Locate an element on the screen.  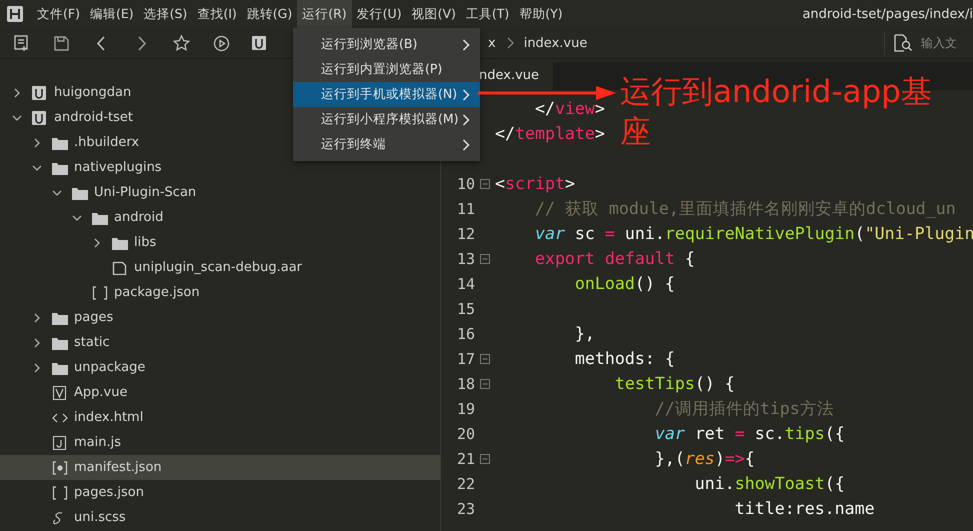
code-line: // 获取 module,里面填插件名刚刚安卓的dcloud_un is located at coordinates (745, 209).